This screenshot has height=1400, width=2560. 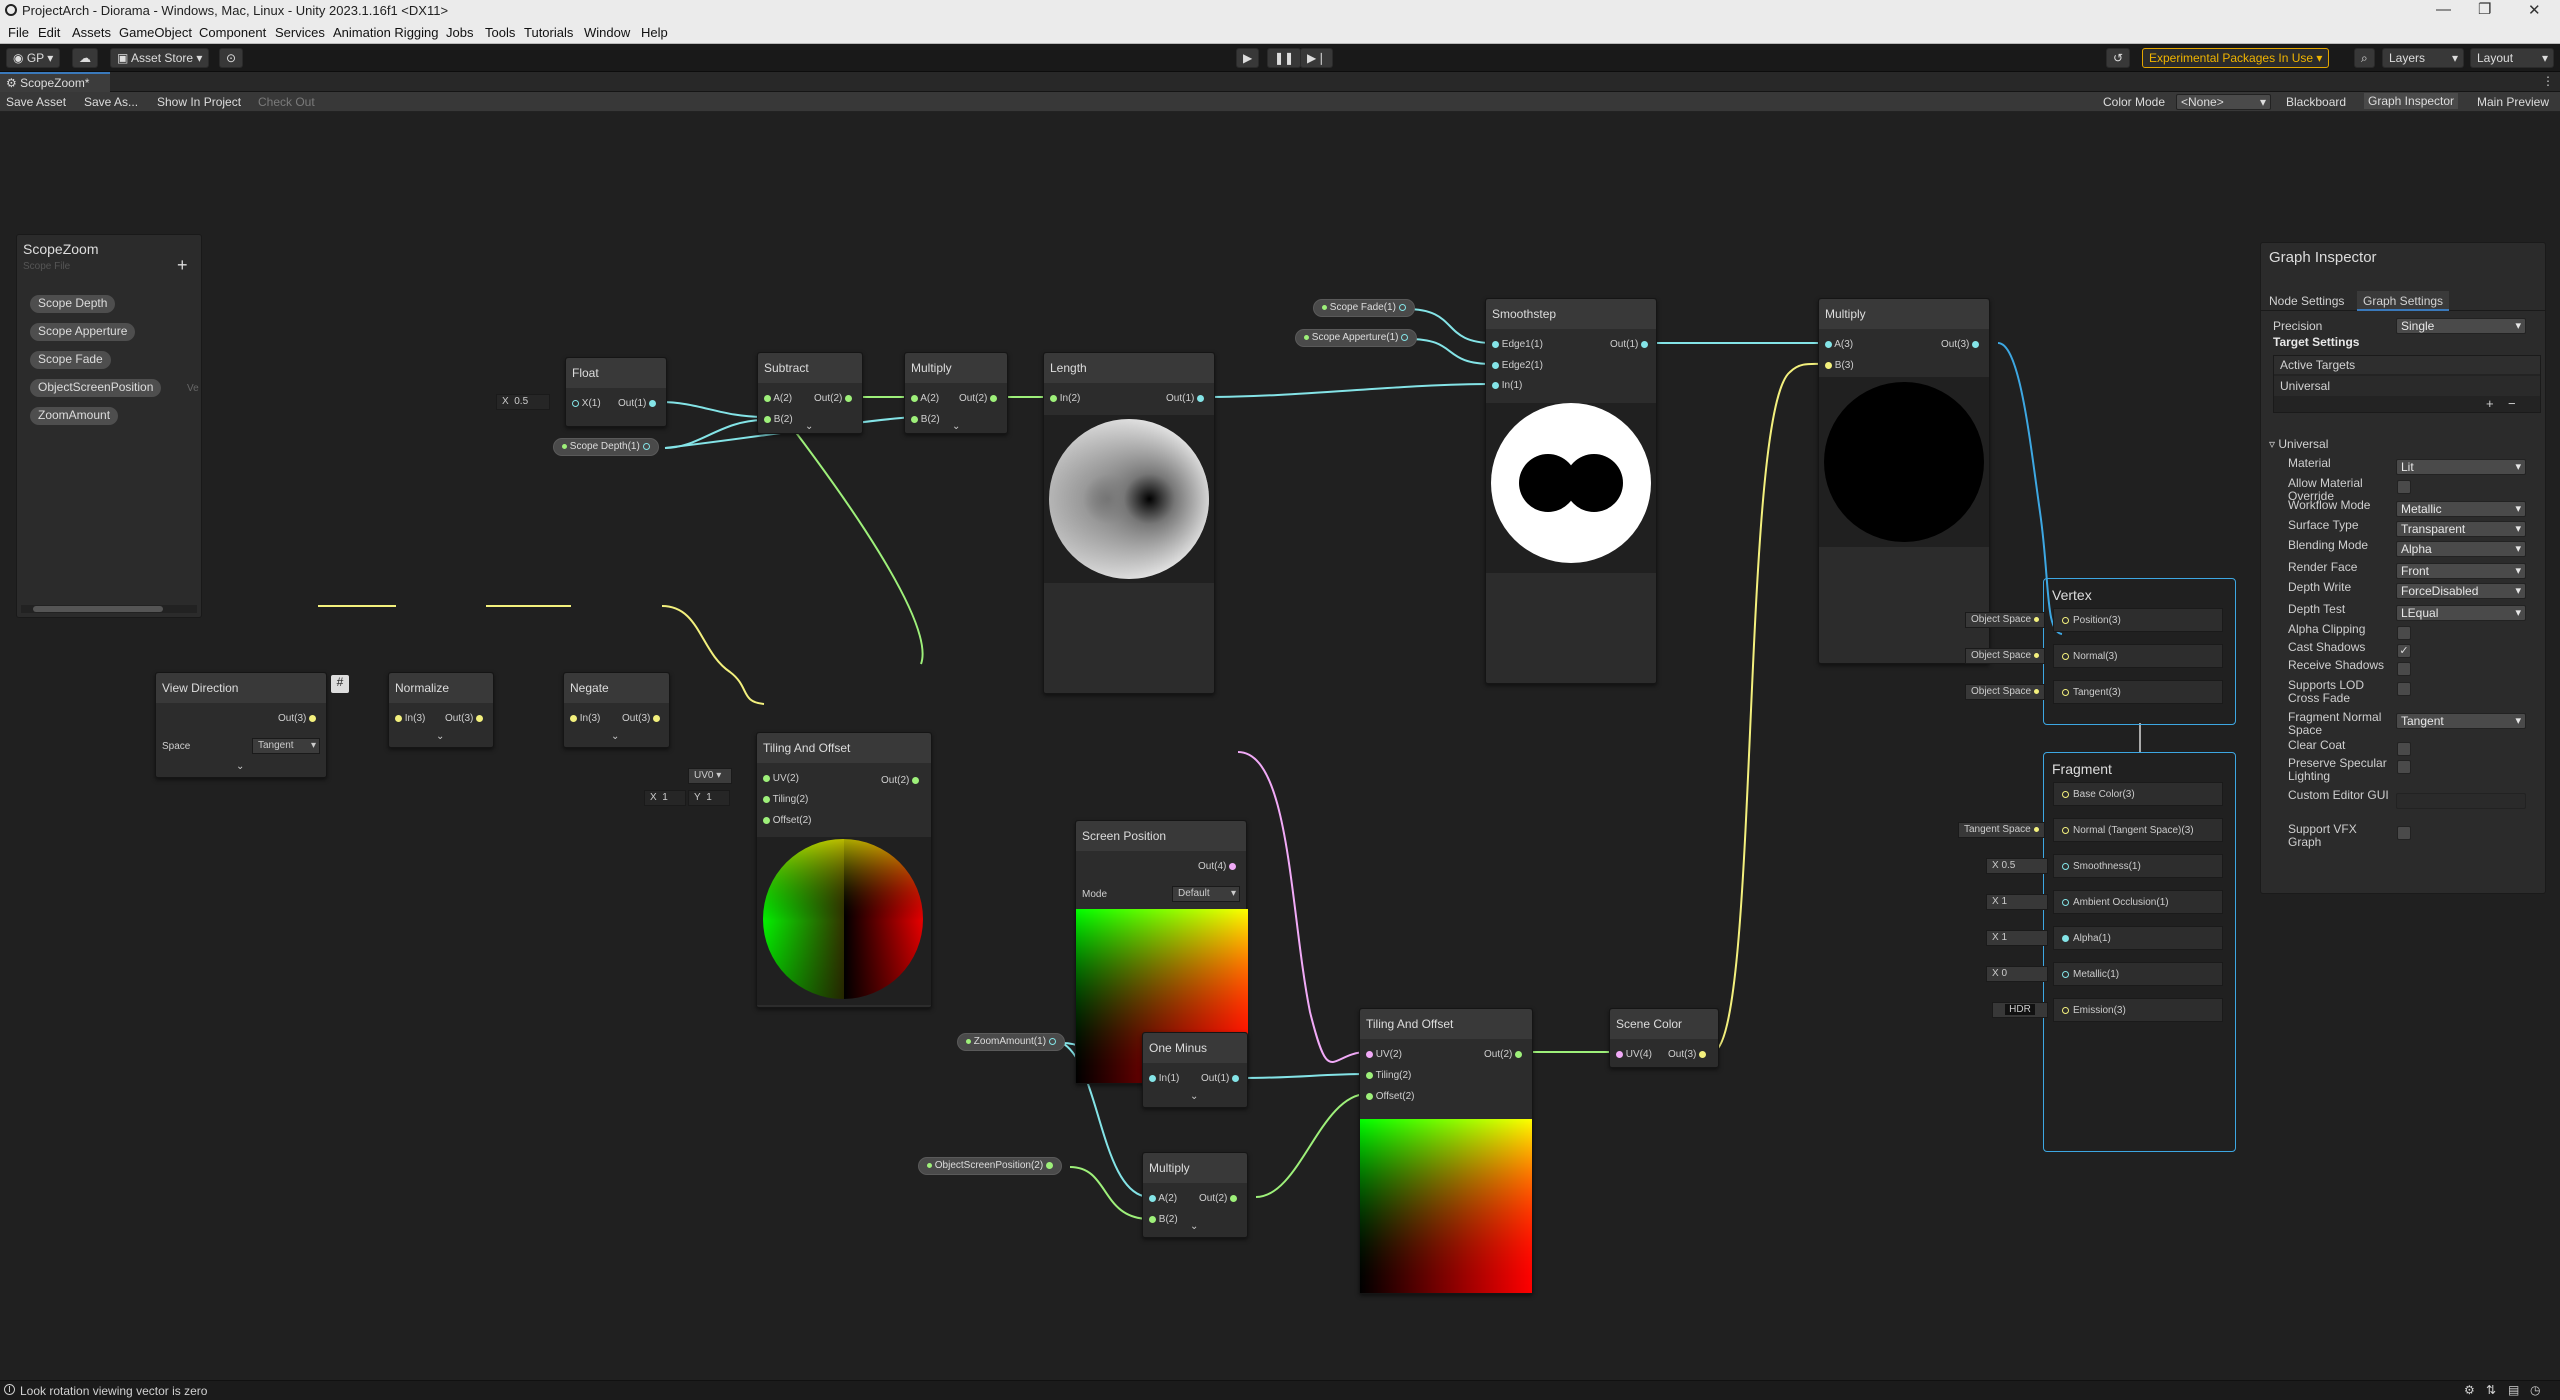 I want to click on fragment-slot-alpha-input: X 1, so click(x=2017, y=938).